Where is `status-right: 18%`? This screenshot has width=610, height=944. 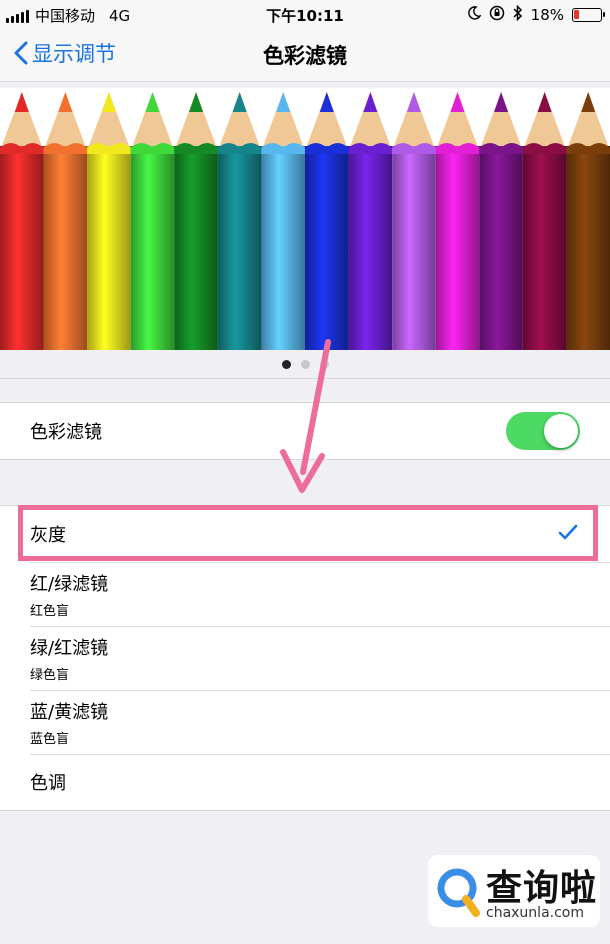
status-right: 18% is located at coordinates (536, 14).